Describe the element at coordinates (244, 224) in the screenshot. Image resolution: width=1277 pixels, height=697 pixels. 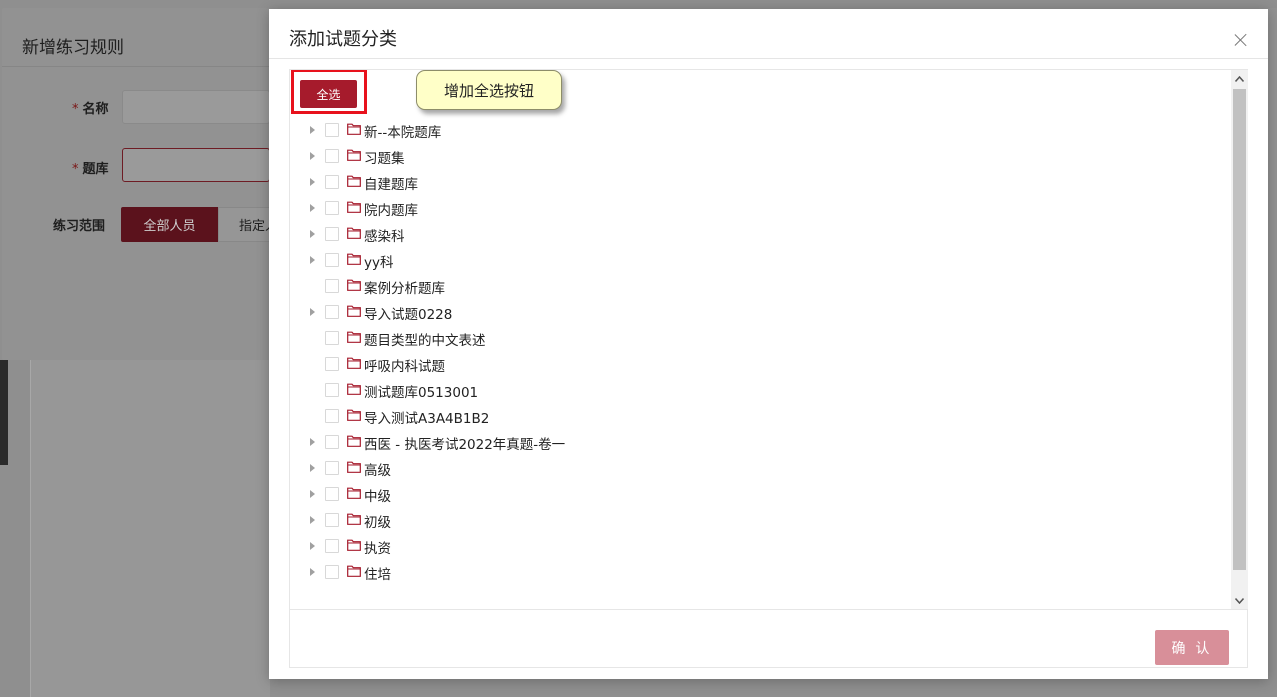
I see `range-option-specified: 指定人员` at that location.